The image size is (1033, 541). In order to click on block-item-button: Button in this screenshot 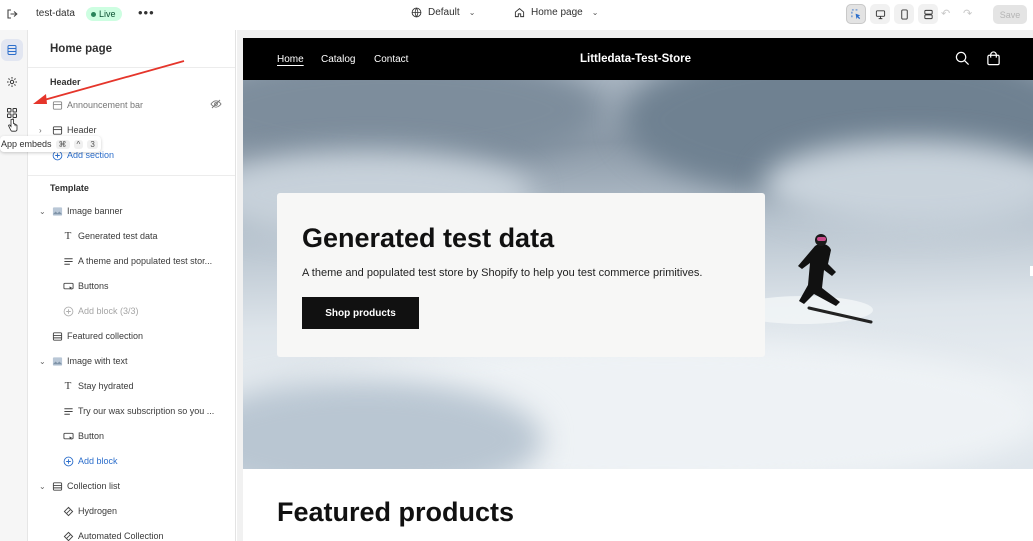, I will do `click(131, 436)`.